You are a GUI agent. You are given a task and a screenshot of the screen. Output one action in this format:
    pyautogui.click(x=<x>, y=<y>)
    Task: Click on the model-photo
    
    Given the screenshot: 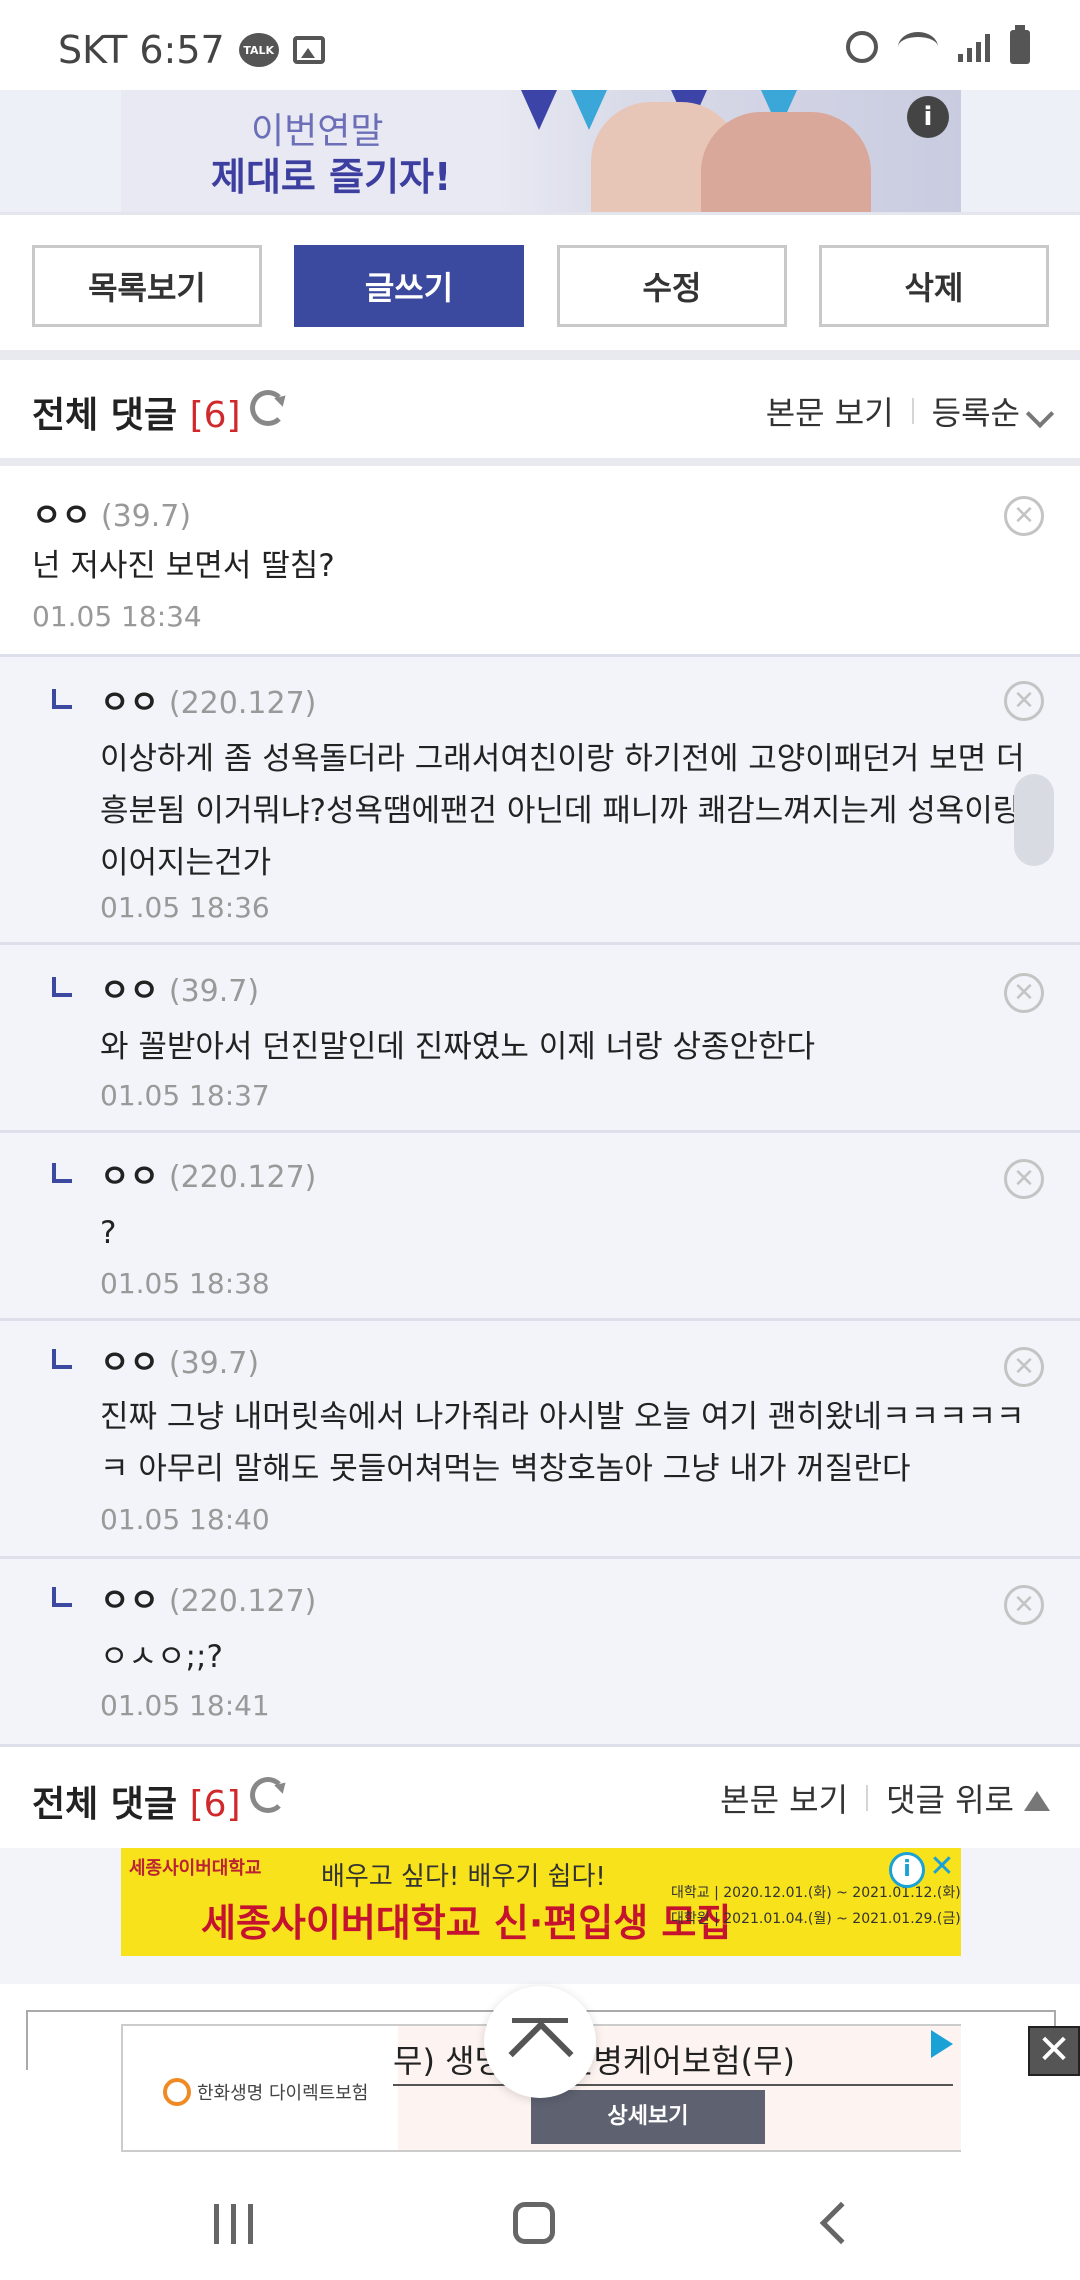 What is the action you would take?
    pyautogui.click(x=786, y=162)
    